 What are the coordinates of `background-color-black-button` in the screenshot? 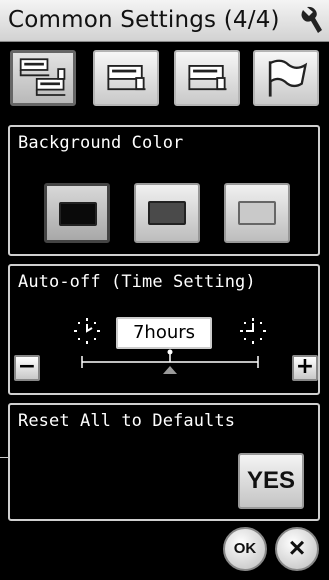 It's located at (77, 213).